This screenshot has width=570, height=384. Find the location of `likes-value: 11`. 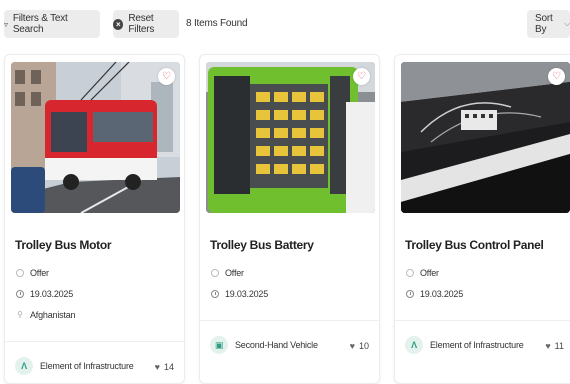

likes-value: 11 is located at coordinates (559, 346).